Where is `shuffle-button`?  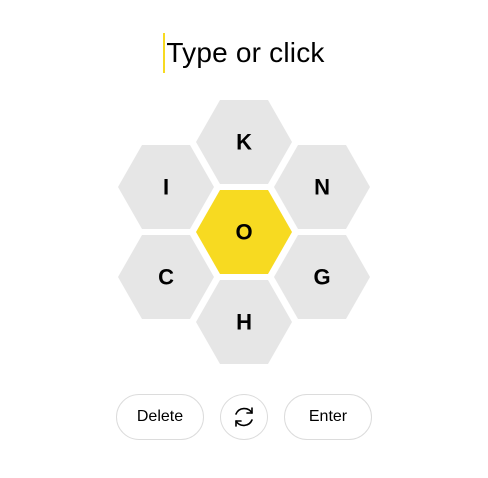
shuffle-button is located at coordinates (244, 417).